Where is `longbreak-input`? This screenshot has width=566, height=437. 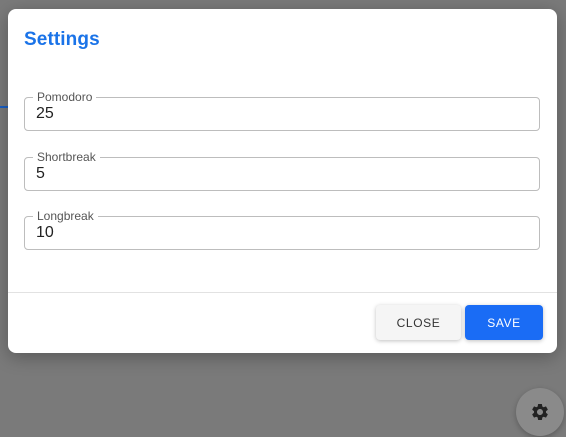
longbreak-input is located at coordinates (281, 233).